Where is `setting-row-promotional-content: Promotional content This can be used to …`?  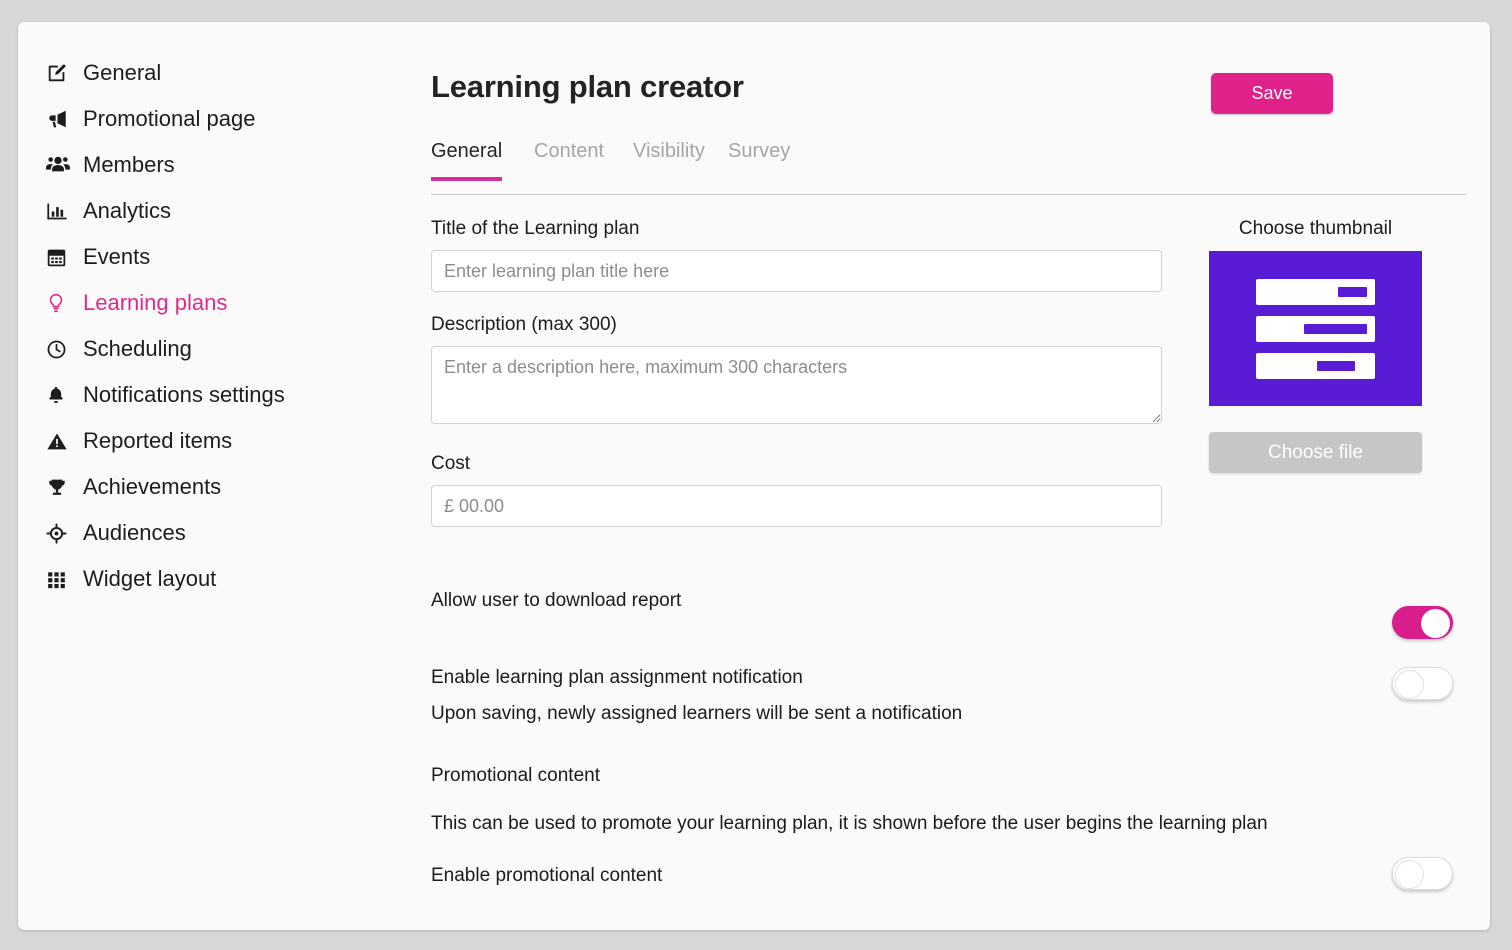
setting-row-promotional-content: Promotional content This can be used to … is located at coordinates (948, 800).